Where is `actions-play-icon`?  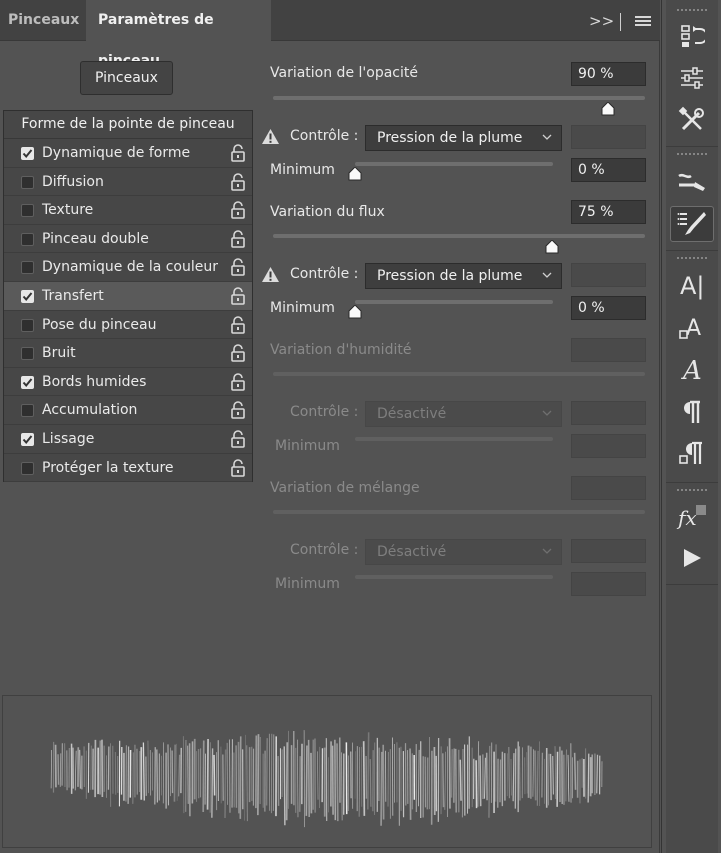
actions-play-icon is located at coordinates (692, 558).